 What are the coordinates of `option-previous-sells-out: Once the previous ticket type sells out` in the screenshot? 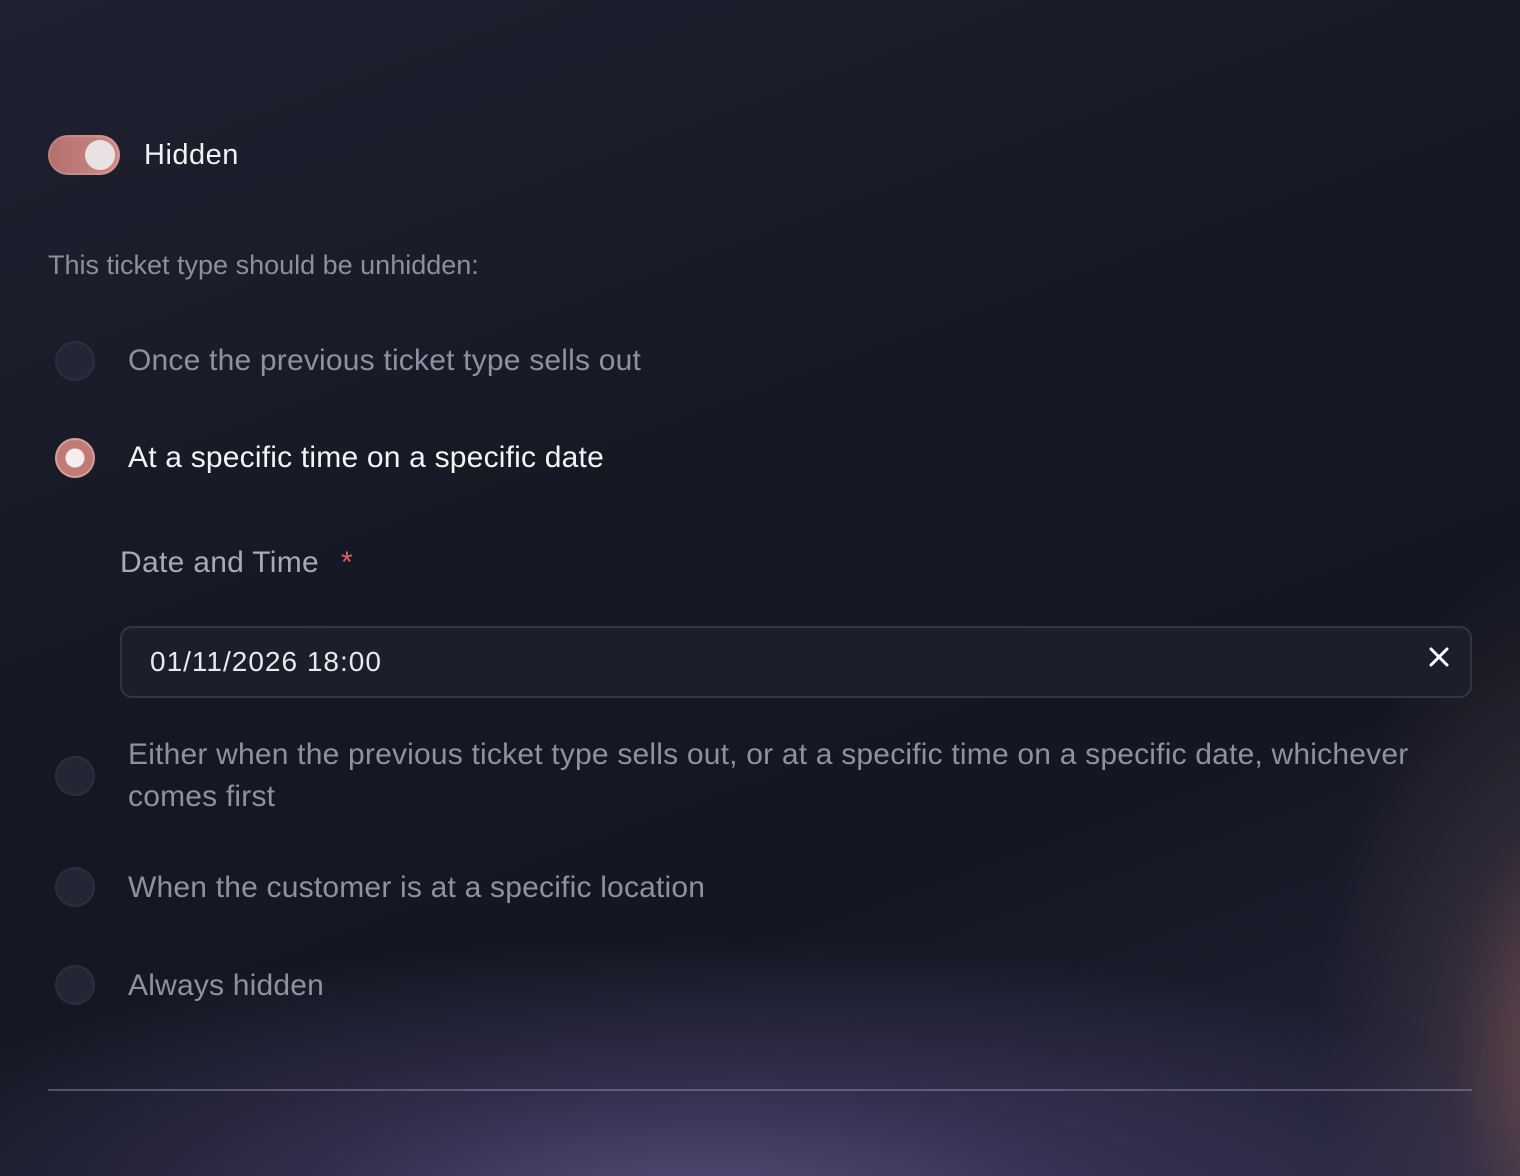 It's located at (348, 361).